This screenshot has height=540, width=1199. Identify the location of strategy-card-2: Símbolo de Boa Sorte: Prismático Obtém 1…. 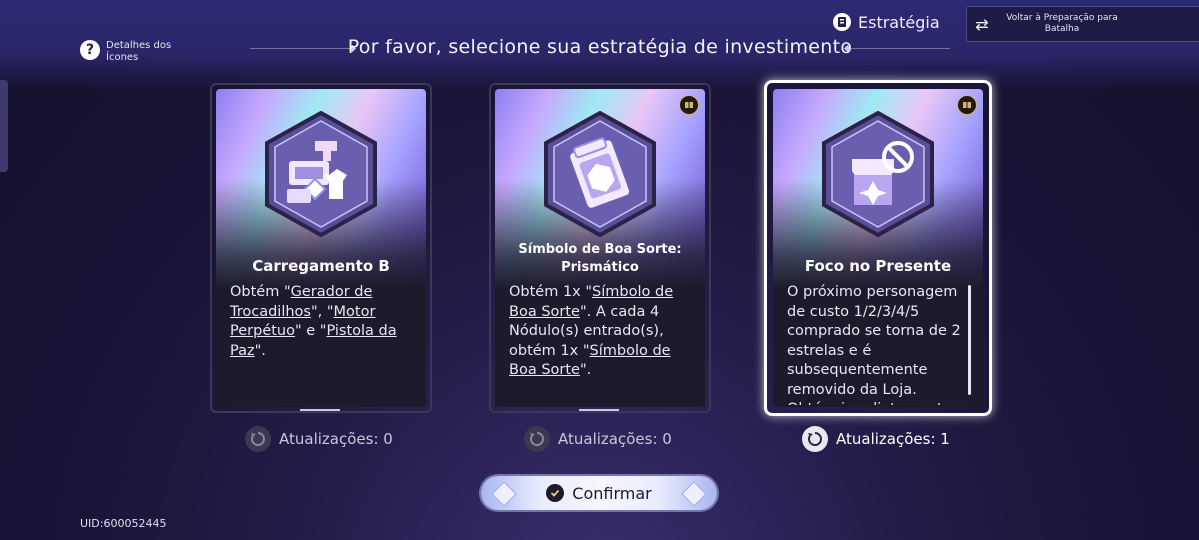
(600, 248).